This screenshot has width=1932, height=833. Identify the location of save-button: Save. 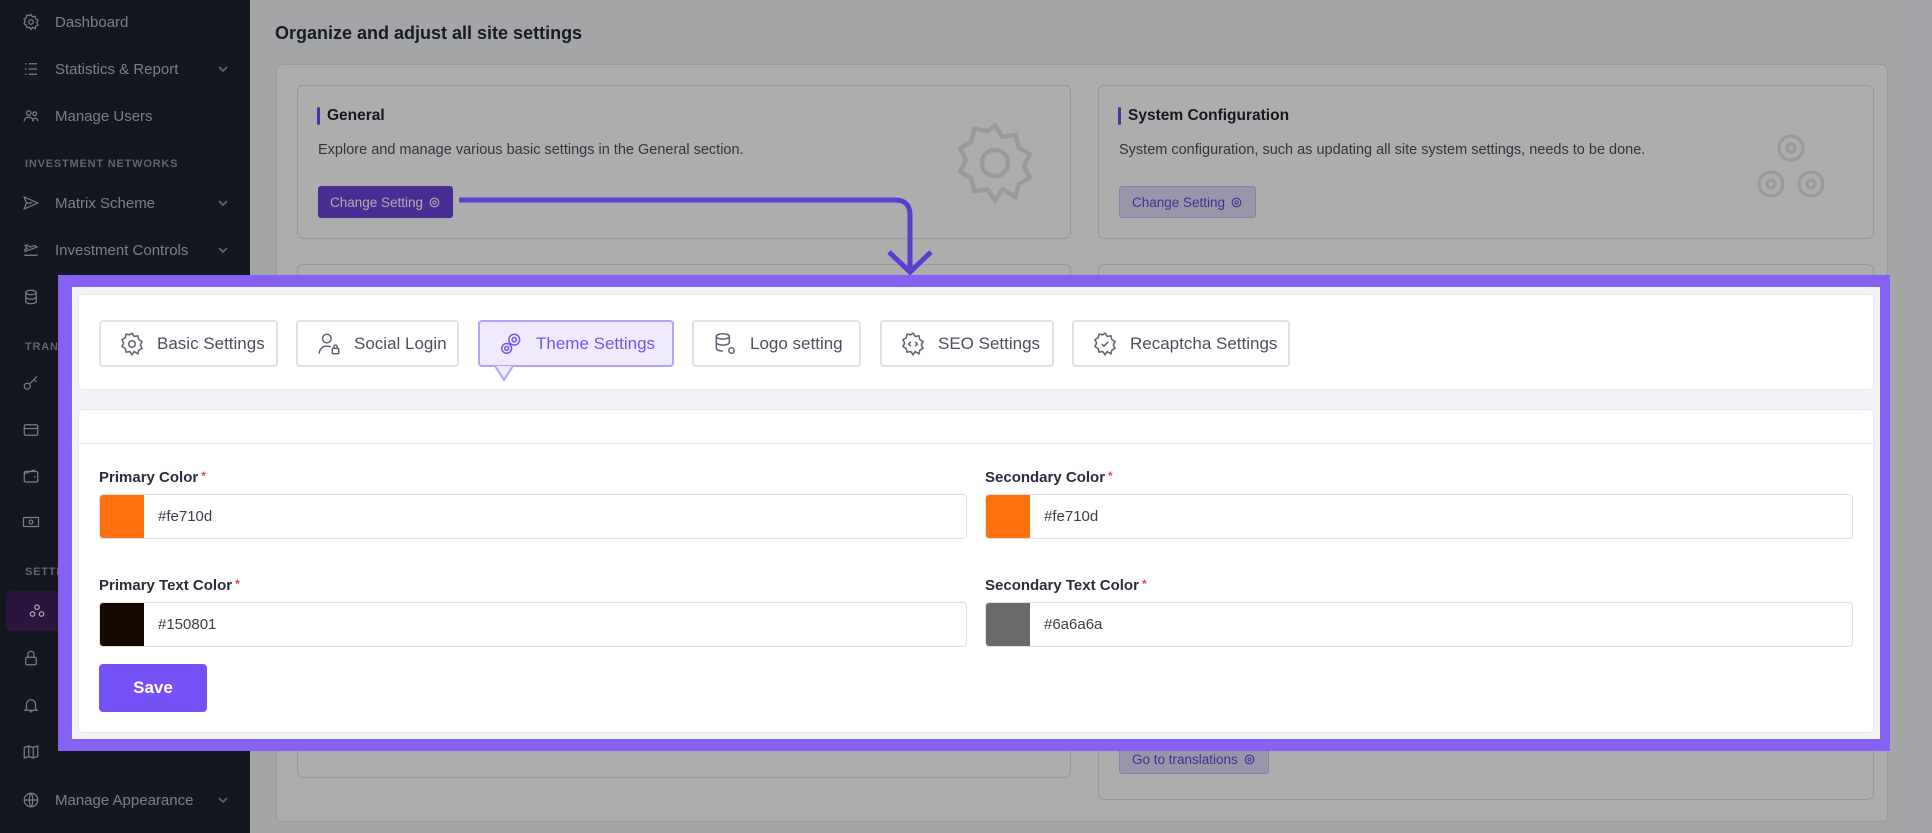
(153, 688).